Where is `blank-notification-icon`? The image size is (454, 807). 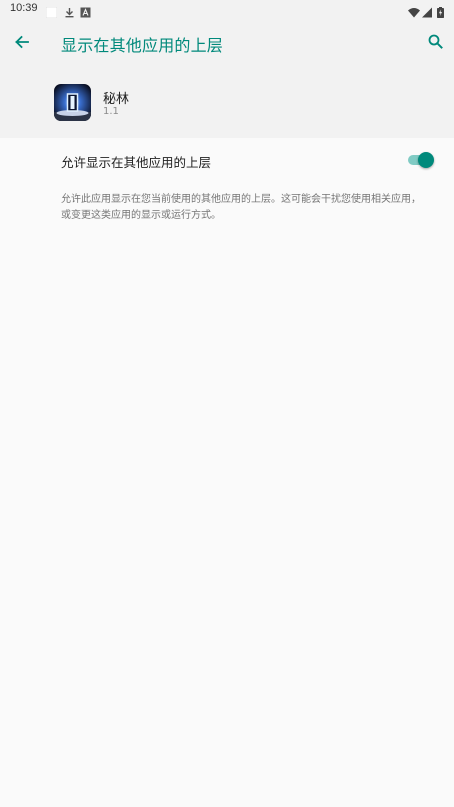 blank-notification-icon is located at coordinates (51, 11).